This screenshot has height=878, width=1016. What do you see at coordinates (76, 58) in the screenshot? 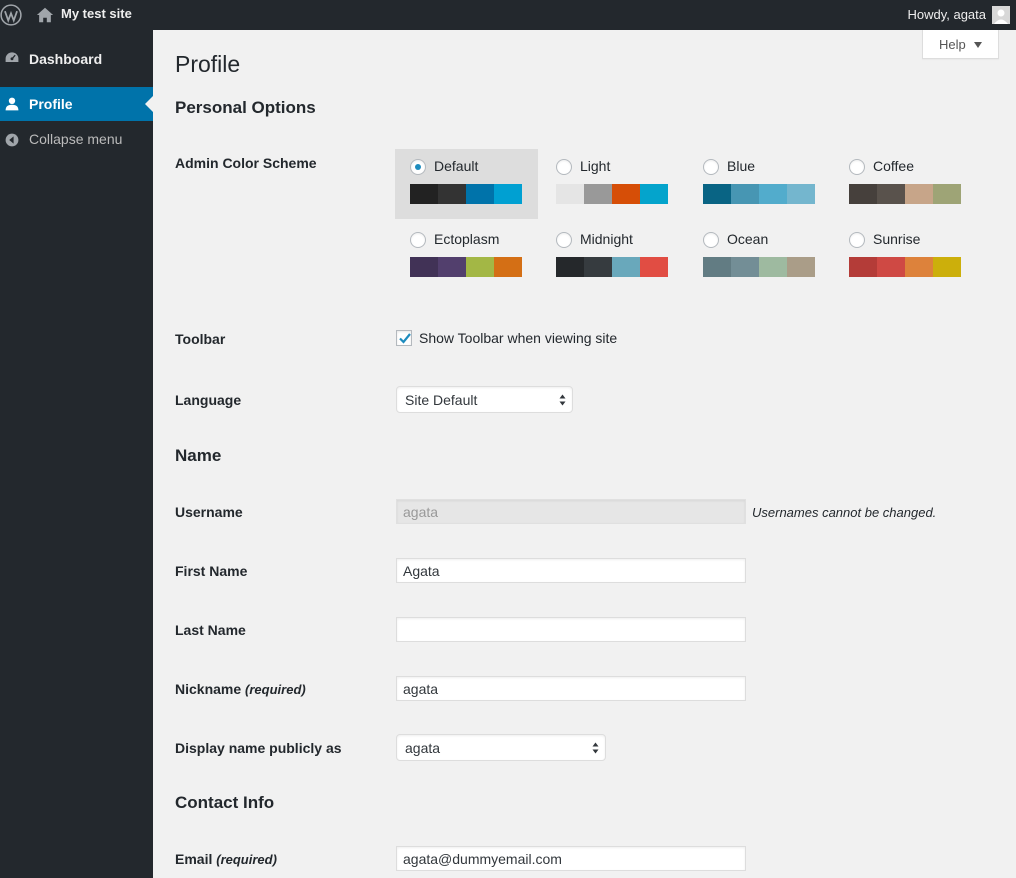
I see `sidebar-item-dashboard: Dashboard` at bounding box center [76, 58].